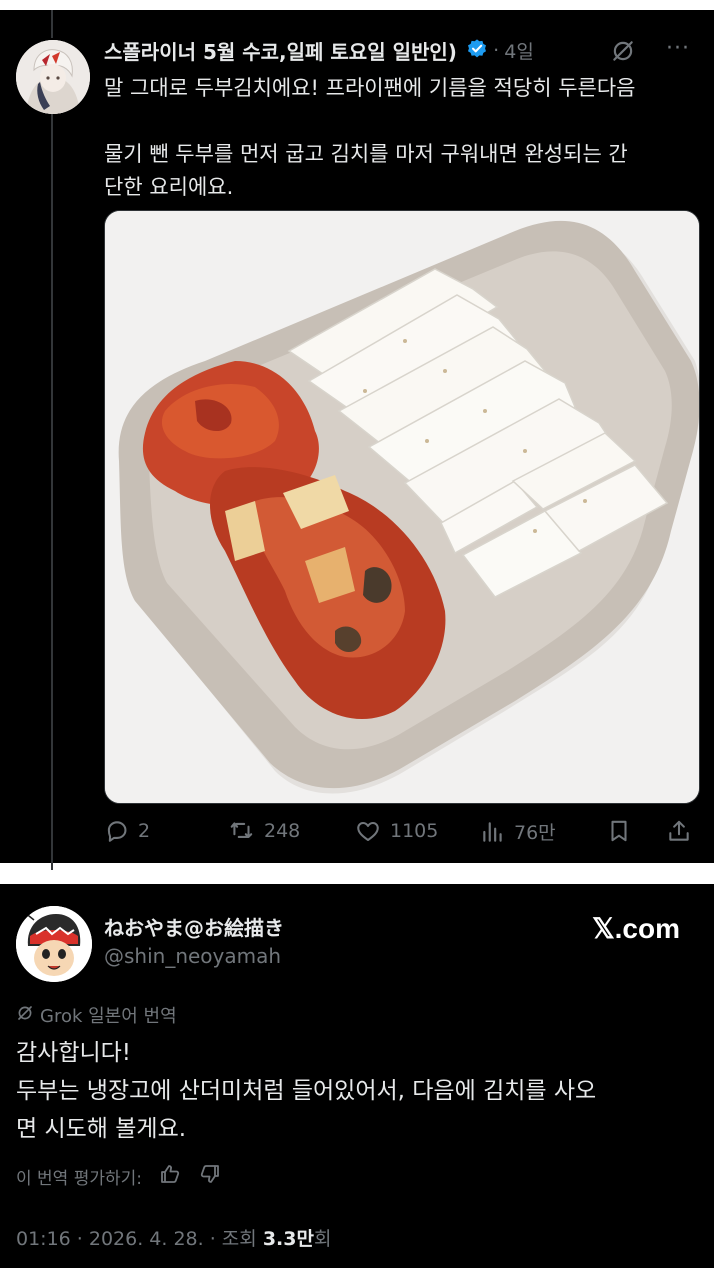  What do you see at coordinates (210, 1176) in the screenshot?
I see `thumbs-down-icon` at bounding box center [210, 1176].